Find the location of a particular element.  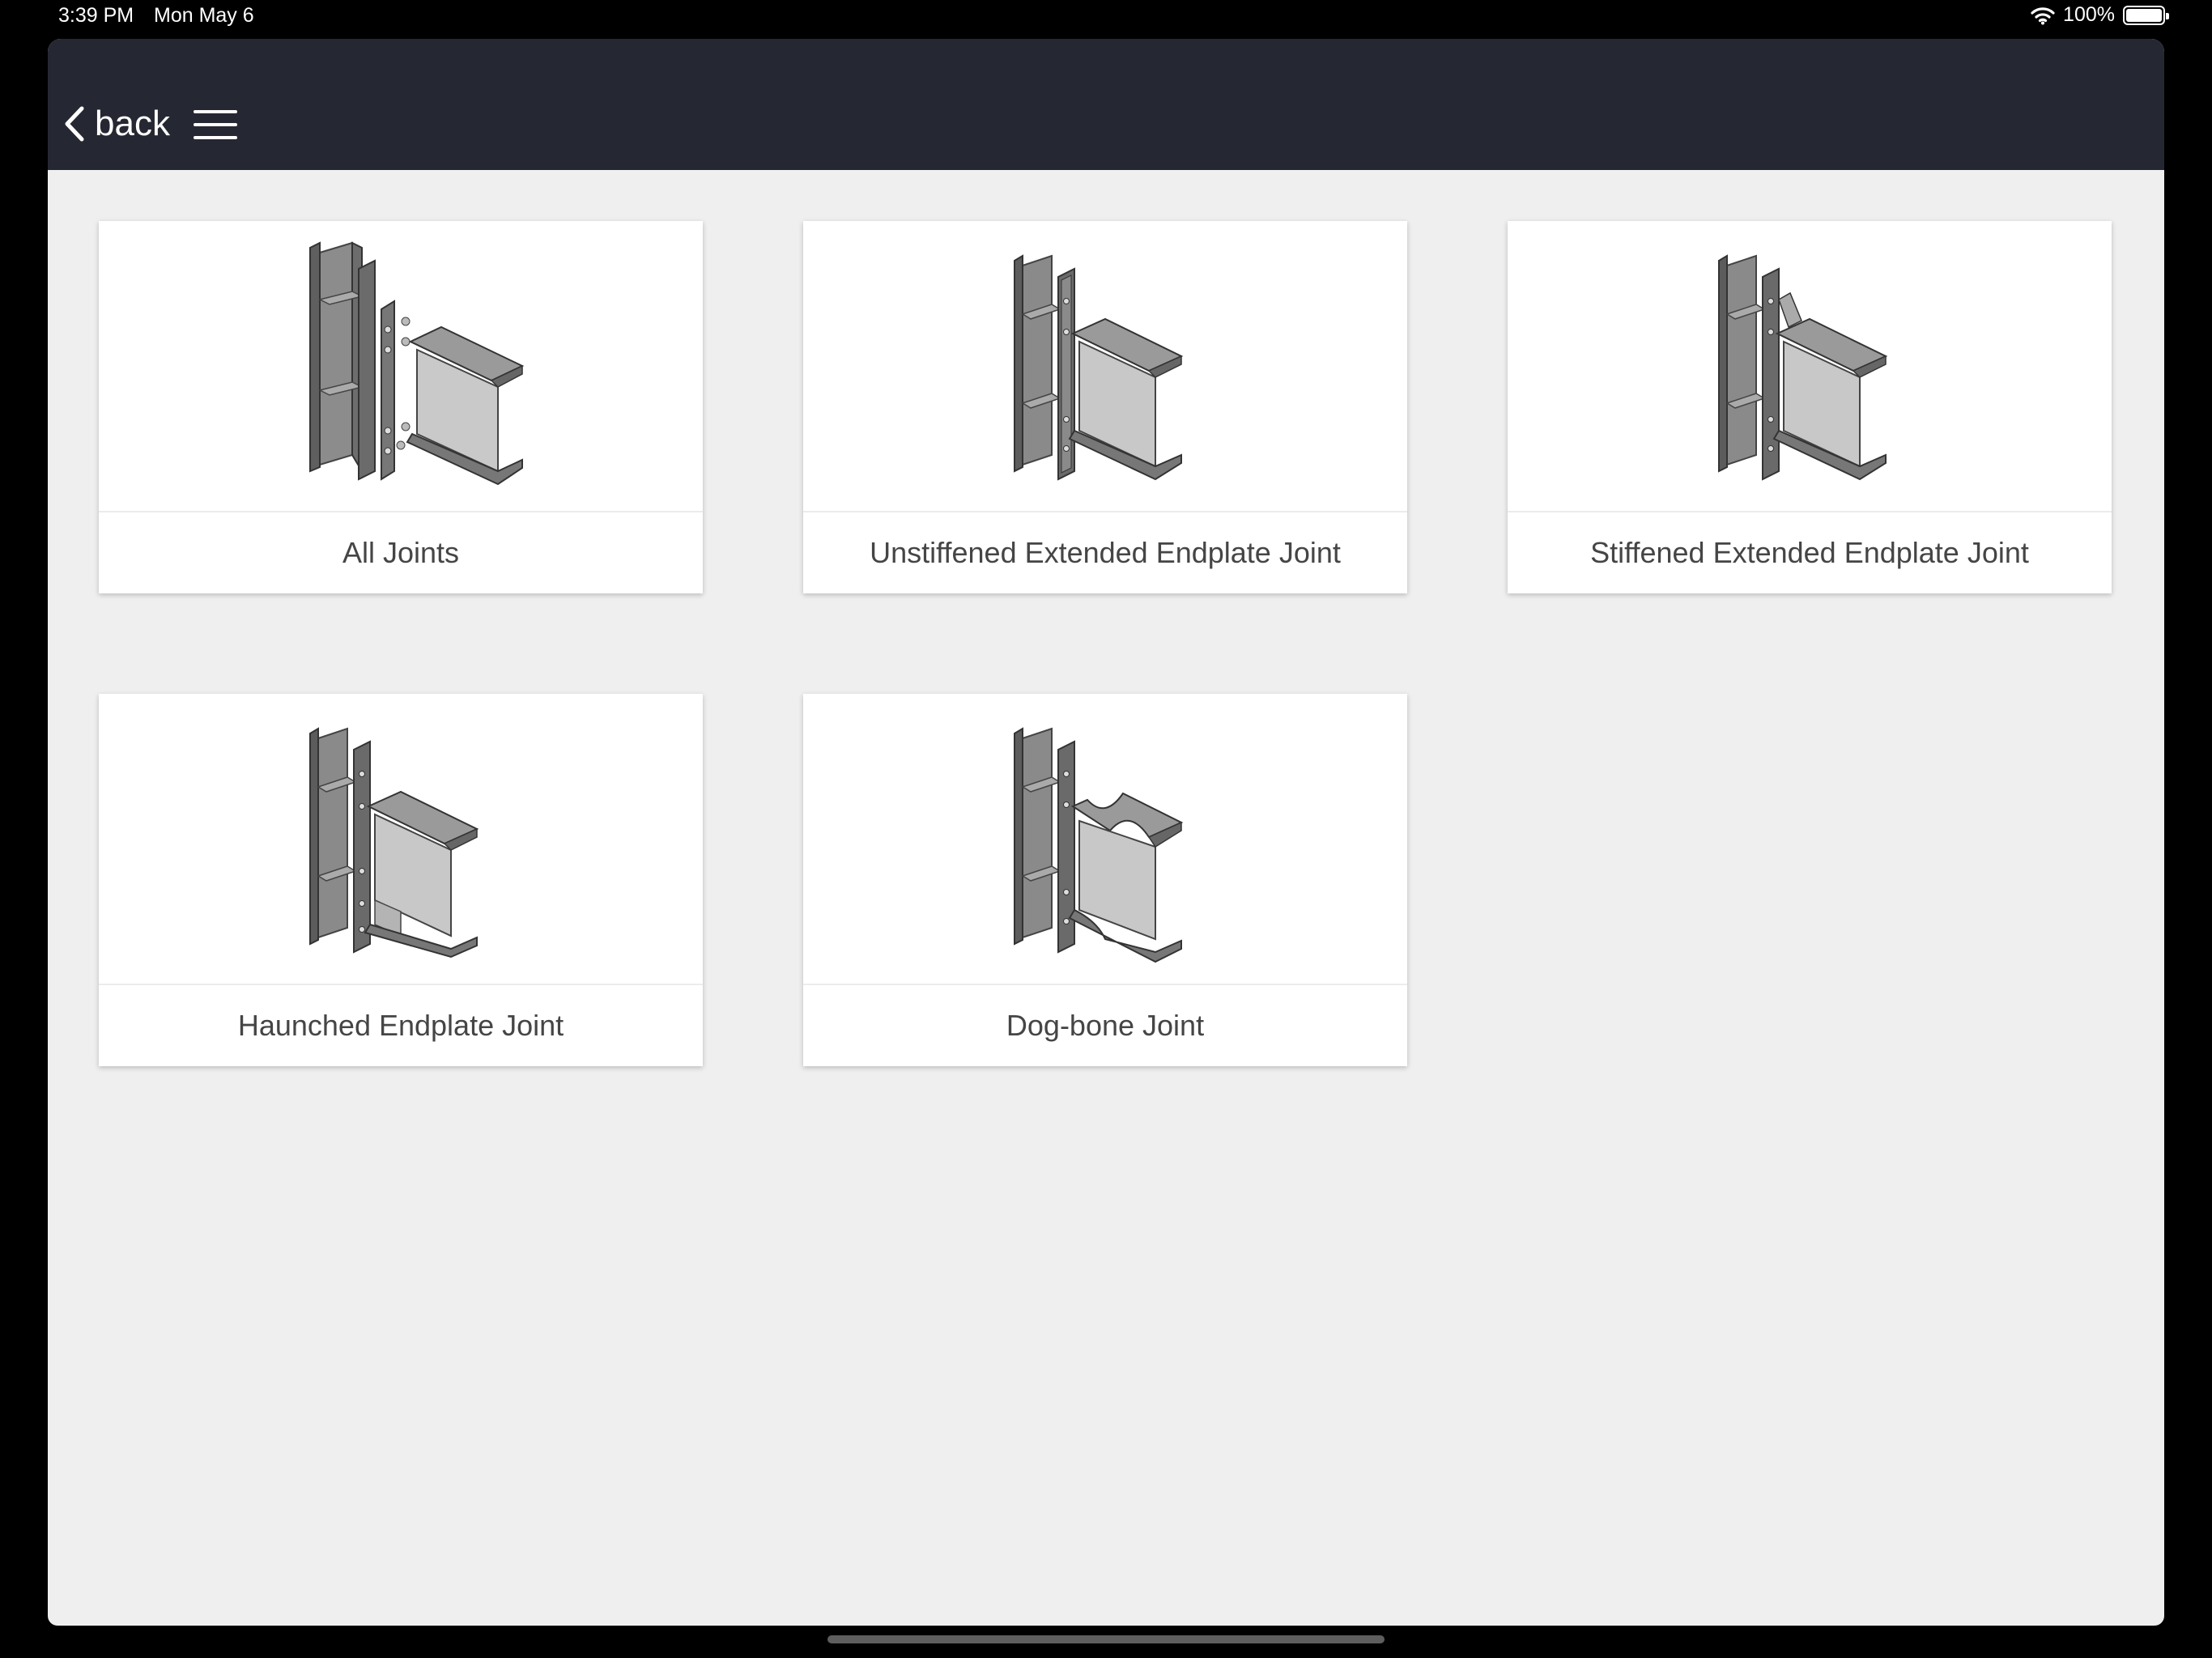

status-time: 3:39 PM is located at coordinates (96, 15).